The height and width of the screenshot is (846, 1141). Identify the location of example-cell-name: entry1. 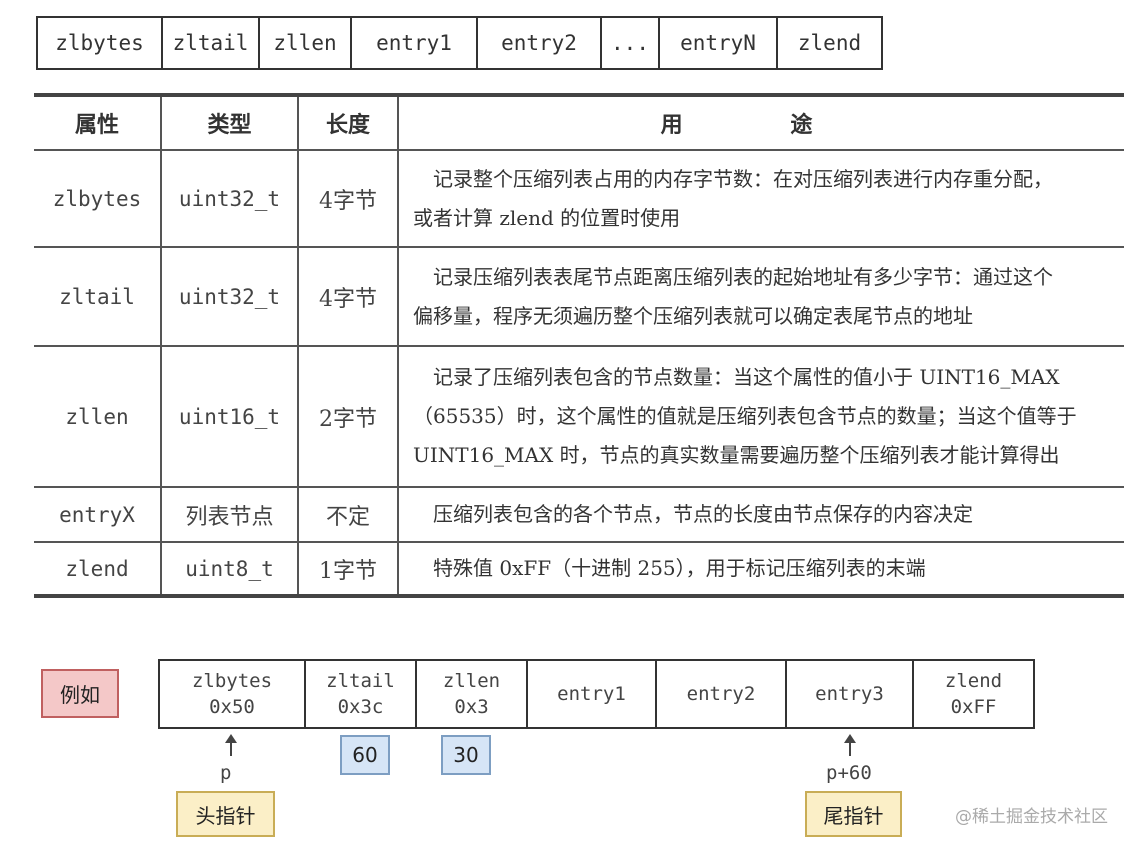
(591, 694).